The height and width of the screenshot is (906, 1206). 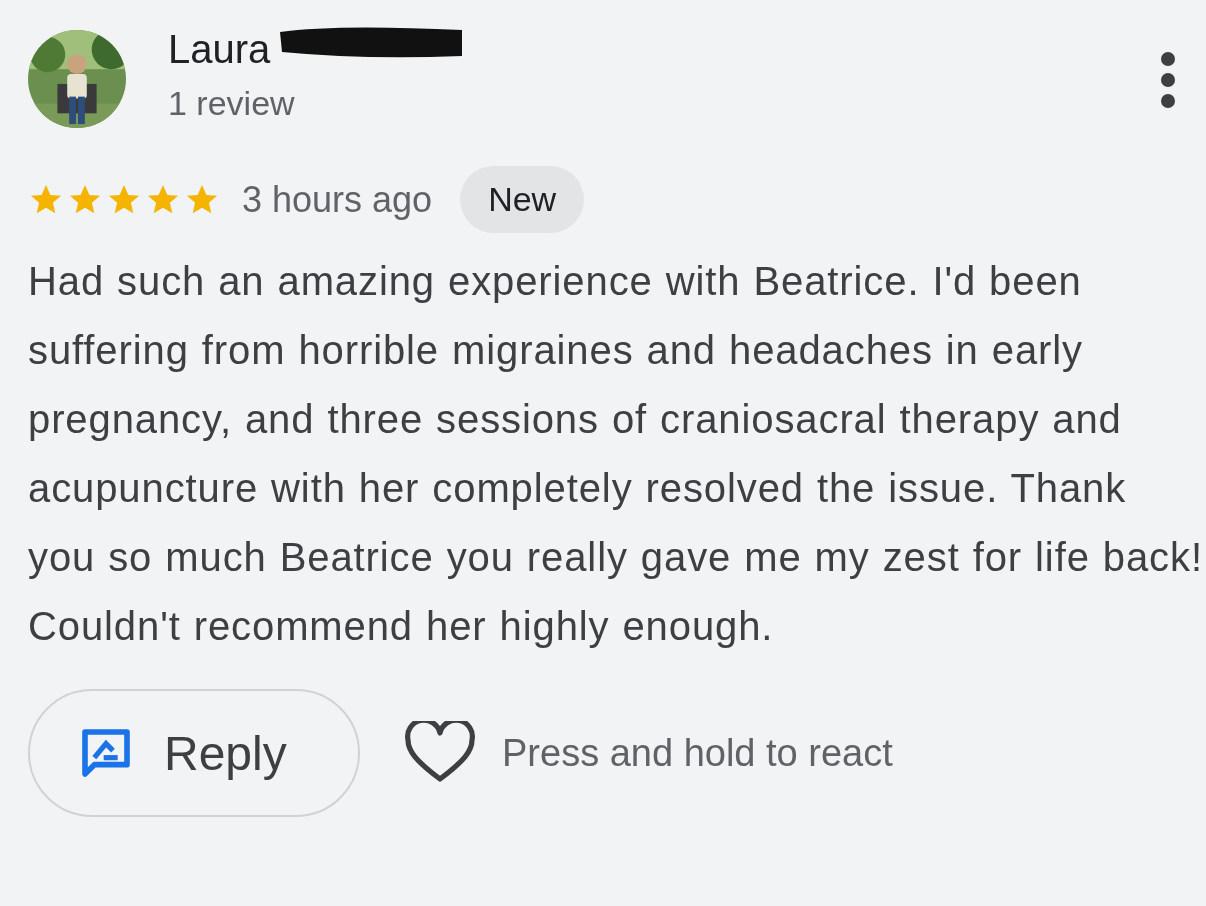 What do you see at coordinates (219, 49) in the screenshot?
I see `author-name: Laura` at bounding box center [219, 49].